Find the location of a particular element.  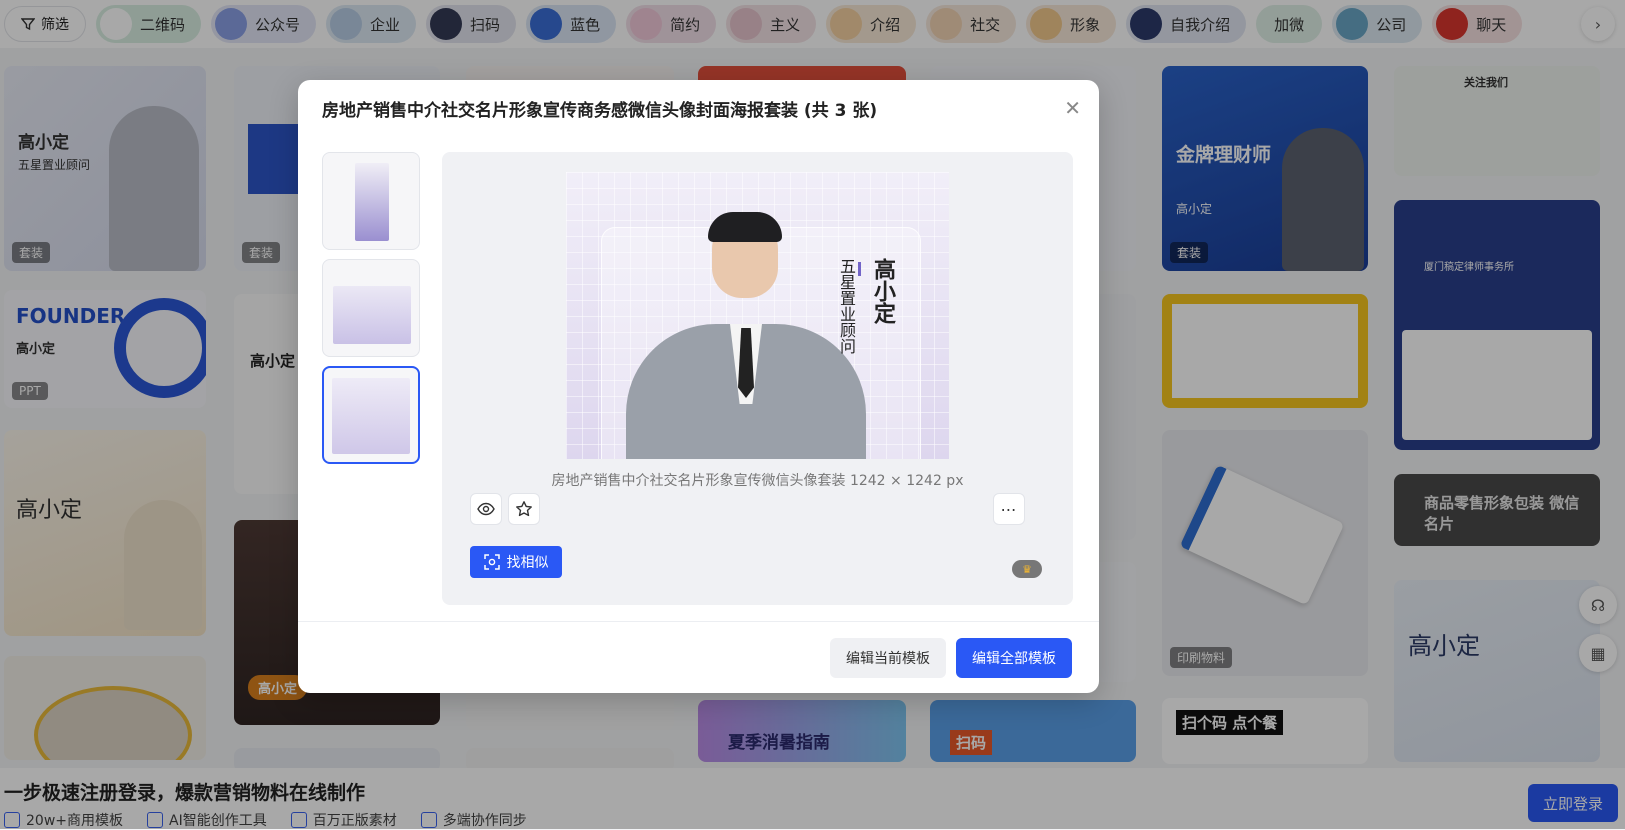

eye-icon is located at coordinates (486, 509).